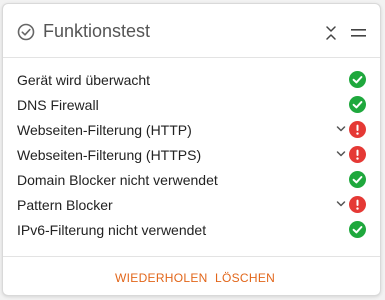  I want to click on test-row: Gerät wird überwacht, so click(191, 80).